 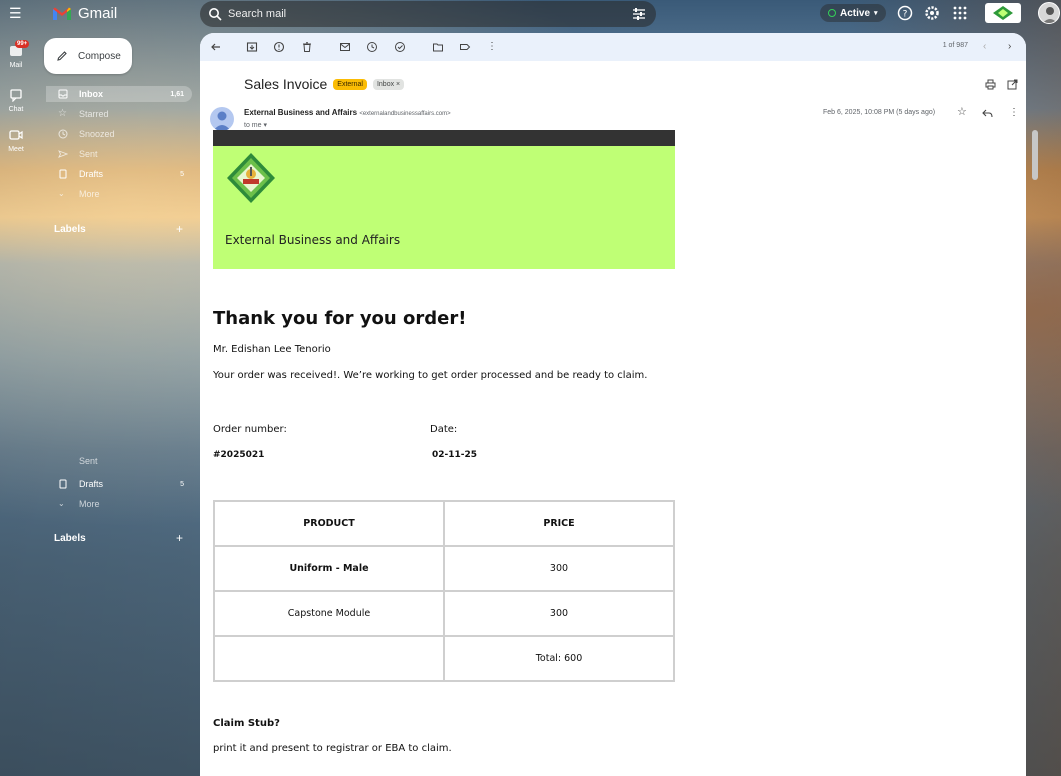 What do you see at coordinates (300, 112) in the screenshot?
I see `sender-name: External Business and Affairs` at bounding box center [300, 112].